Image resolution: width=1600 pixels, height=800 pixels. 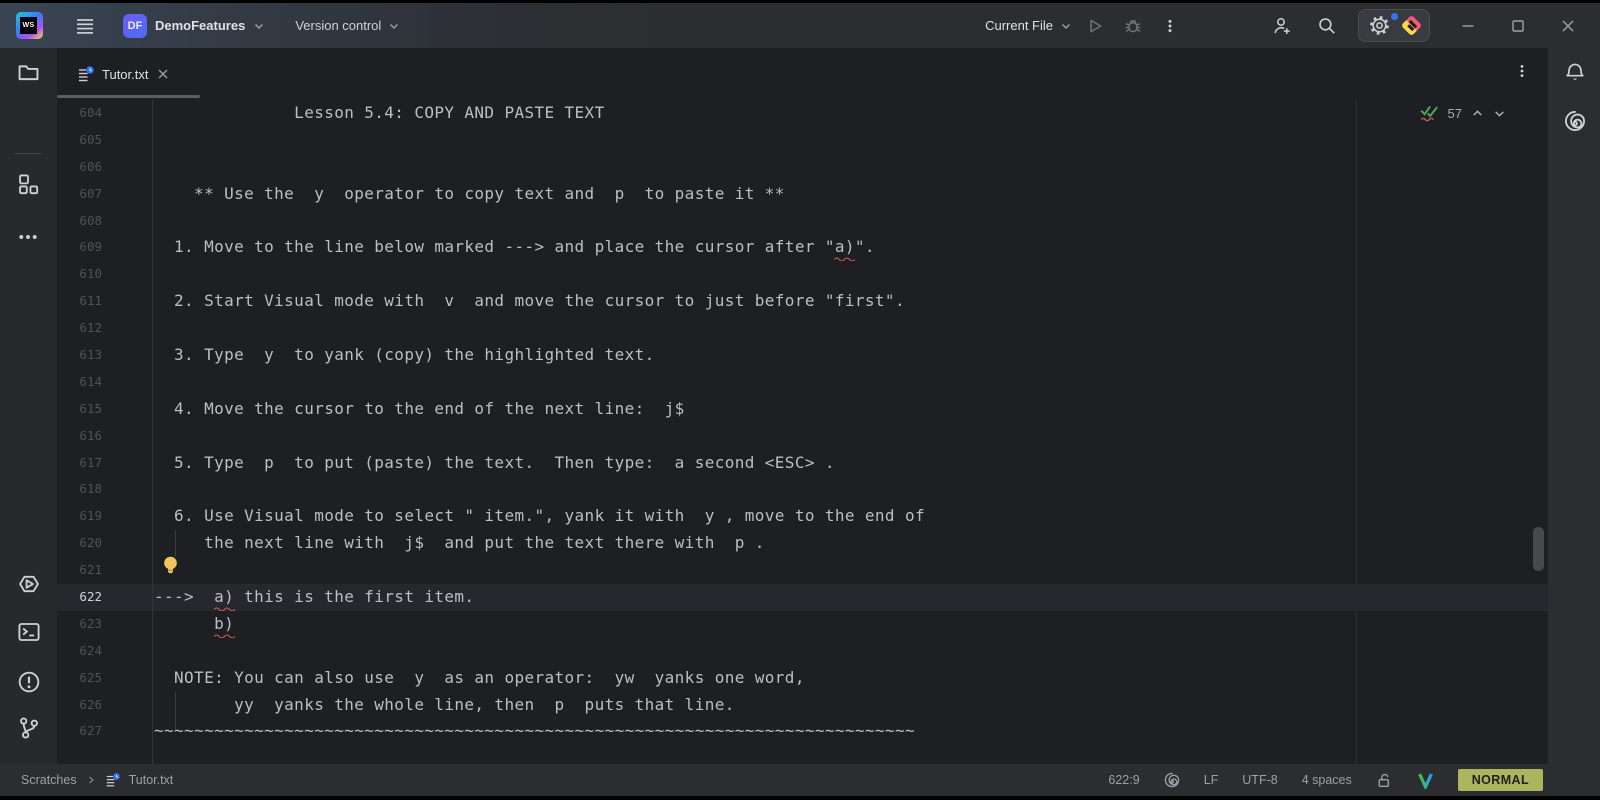 I want to click on ideavim-plugin-icon, so click(x=1411, y=25).